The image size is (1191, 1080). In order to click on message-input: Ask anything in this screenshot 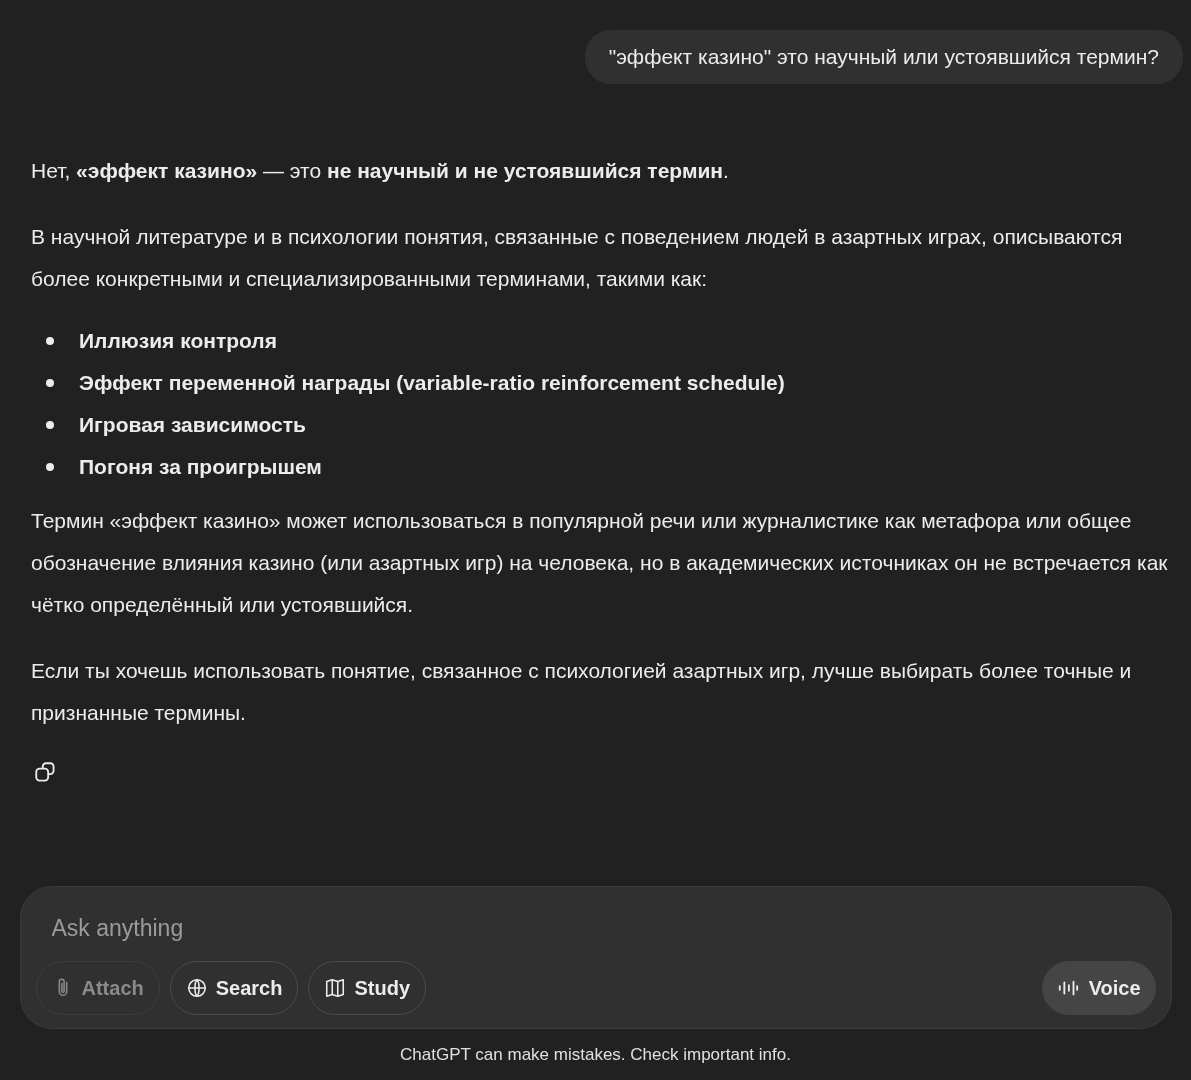, I will do `click(595, 928)`.